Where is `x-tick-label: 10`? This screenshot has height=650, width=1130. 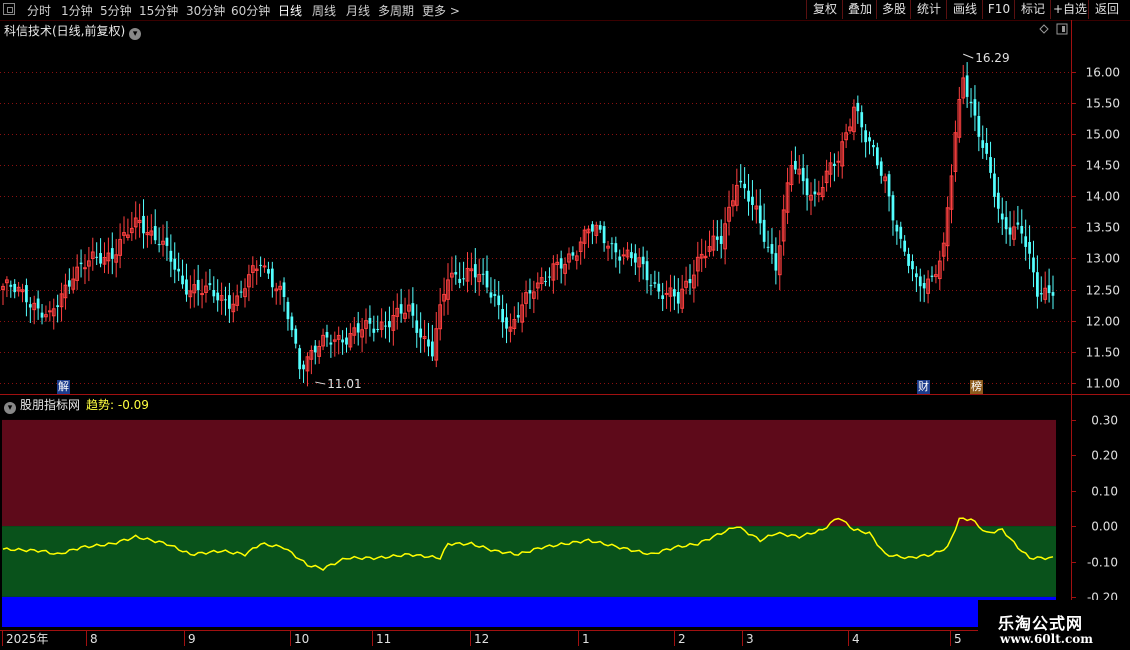 x-tick-label: 10 is located at coordinates (301, 639).